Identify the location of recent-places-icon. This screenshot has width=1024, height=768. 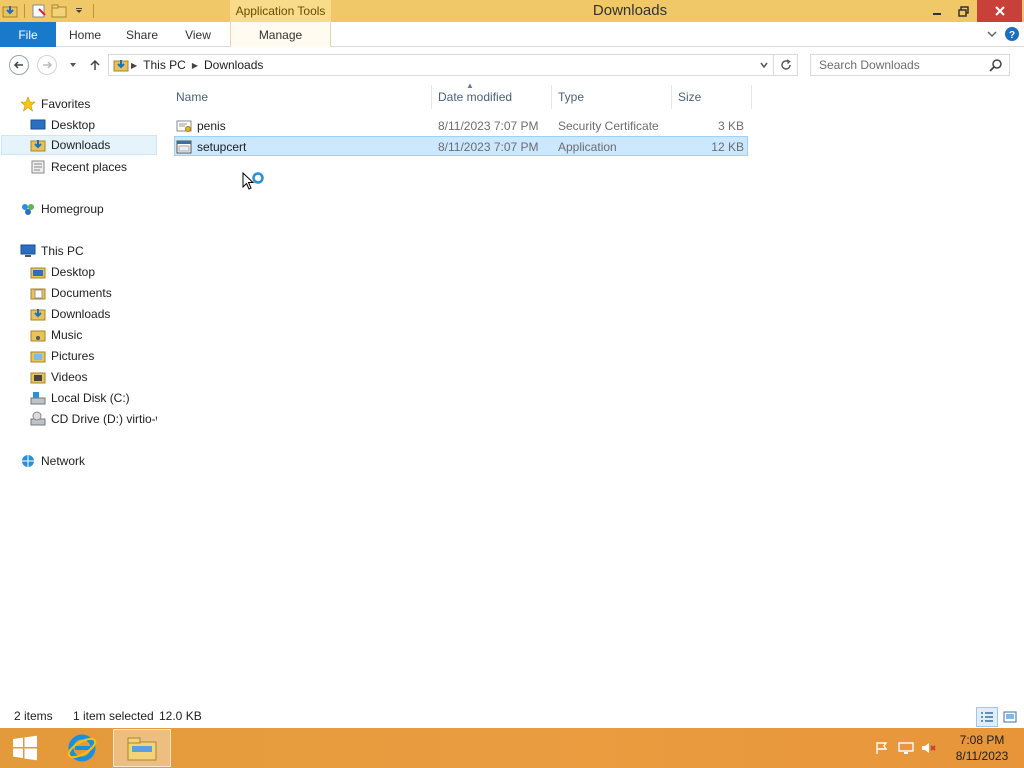
(38, 167).